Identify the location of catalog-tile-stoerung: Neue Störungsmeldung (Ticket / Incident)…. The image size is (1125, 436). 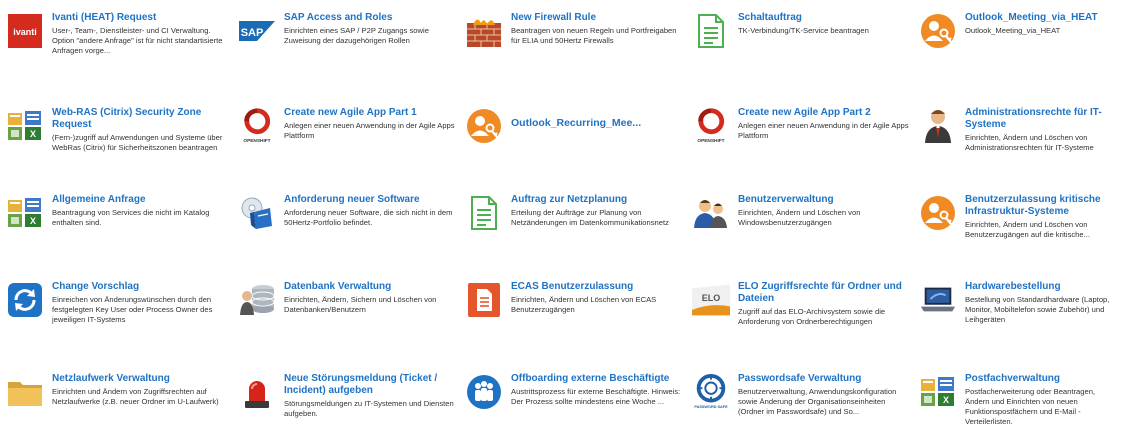
(345, 398).